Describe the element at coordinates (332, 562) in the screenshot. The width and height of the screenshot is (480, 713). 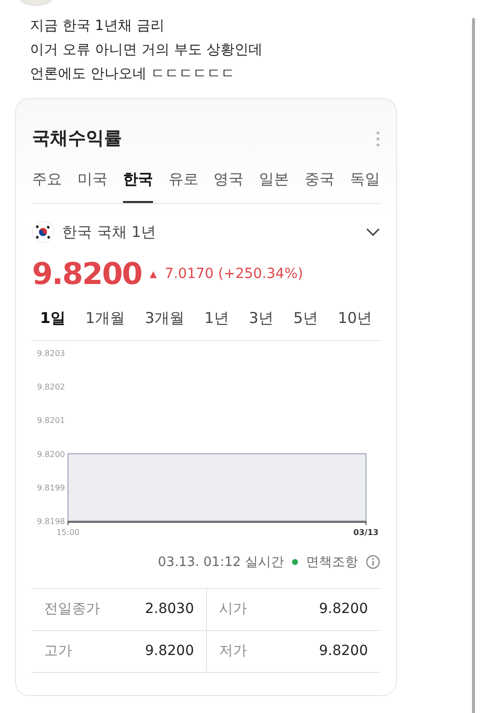
I see `disclaimer-link: 면책조항` at that location.